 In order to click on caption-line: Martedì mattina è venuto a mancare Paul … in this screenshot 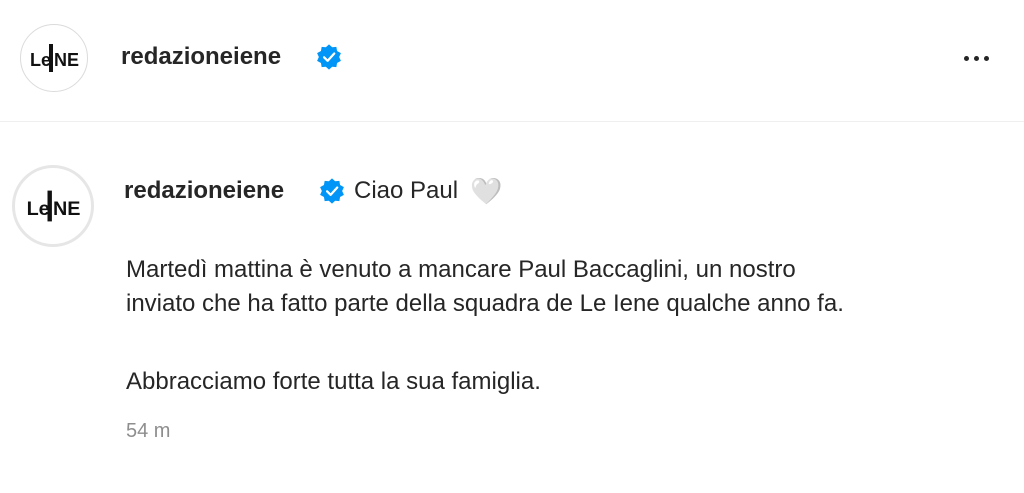, I will do `click(461, 269)`.